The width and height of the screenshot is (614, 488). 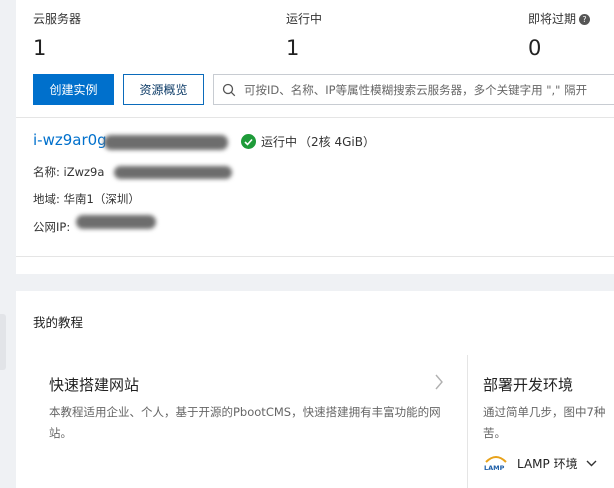 What do you see at coordinates (173, 172) in the screenshot?
I see `redacted-instance-name` at bounding box center [173, 172].